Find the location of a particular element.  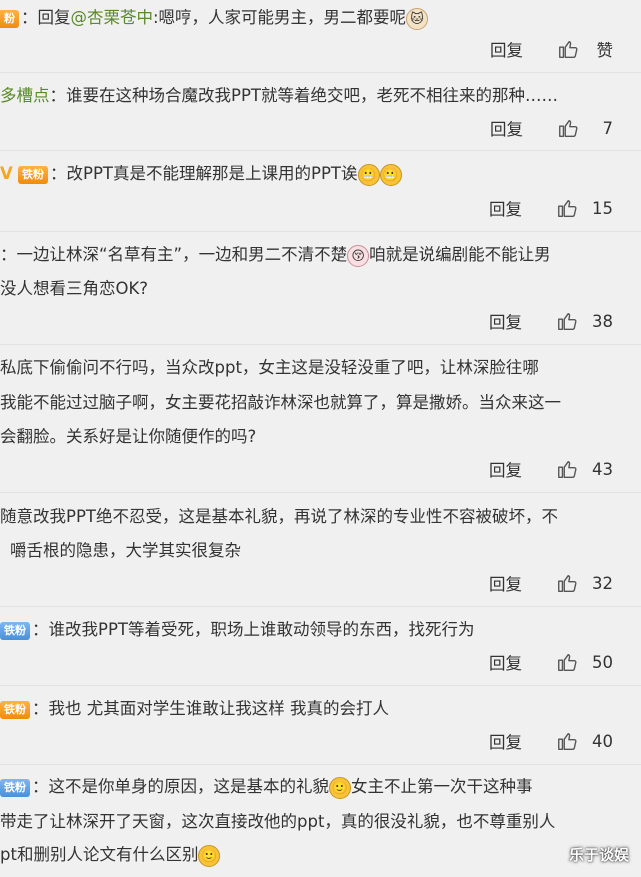

comment-9-line-3: pt和删别人论文有什么区别 🙂 is located at coordinates (110, 855).